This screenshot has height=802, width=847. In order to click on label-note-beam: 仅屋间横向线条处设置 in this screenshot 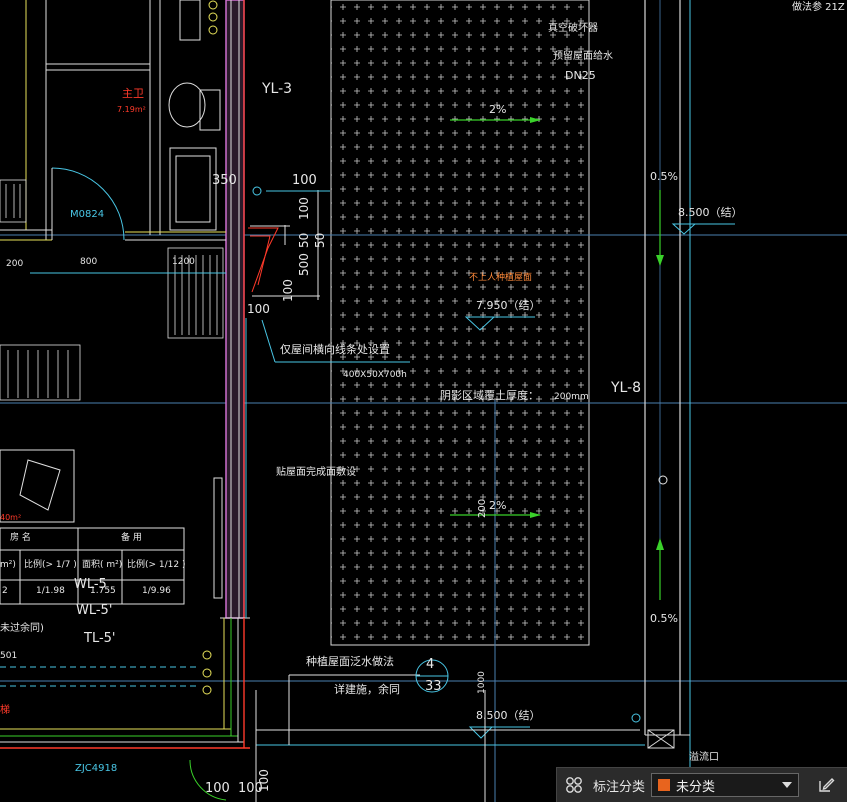, I will do `click(335, 349)`.